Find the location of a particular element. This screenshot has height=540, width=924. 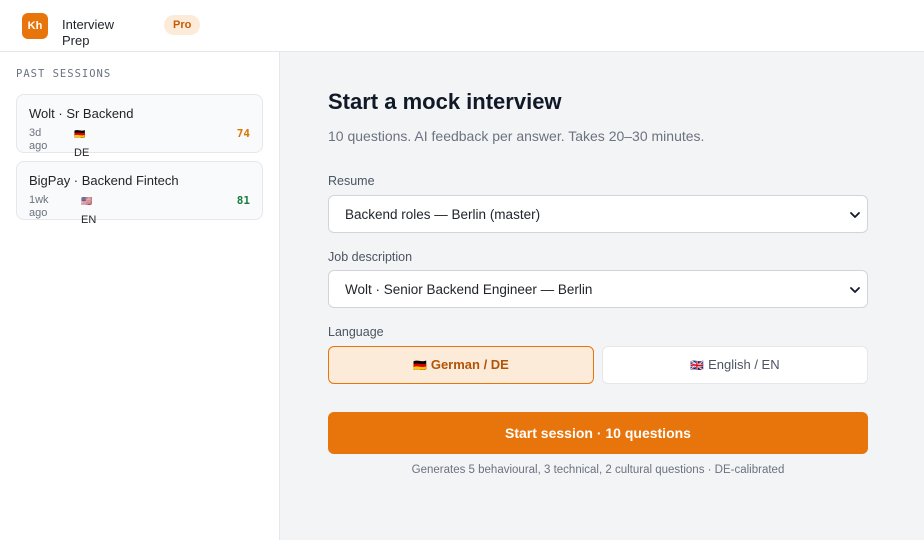

flag-us-icon: 🇺🇸 is located at coordinates (87, 201).